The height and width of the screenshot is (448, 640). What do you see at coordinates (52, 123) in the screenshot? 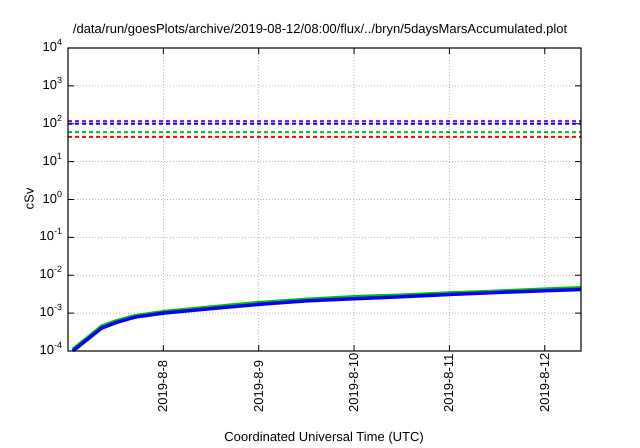
I see `y-tick-label: 10$^{2}$` at bounding box center [52, 123].